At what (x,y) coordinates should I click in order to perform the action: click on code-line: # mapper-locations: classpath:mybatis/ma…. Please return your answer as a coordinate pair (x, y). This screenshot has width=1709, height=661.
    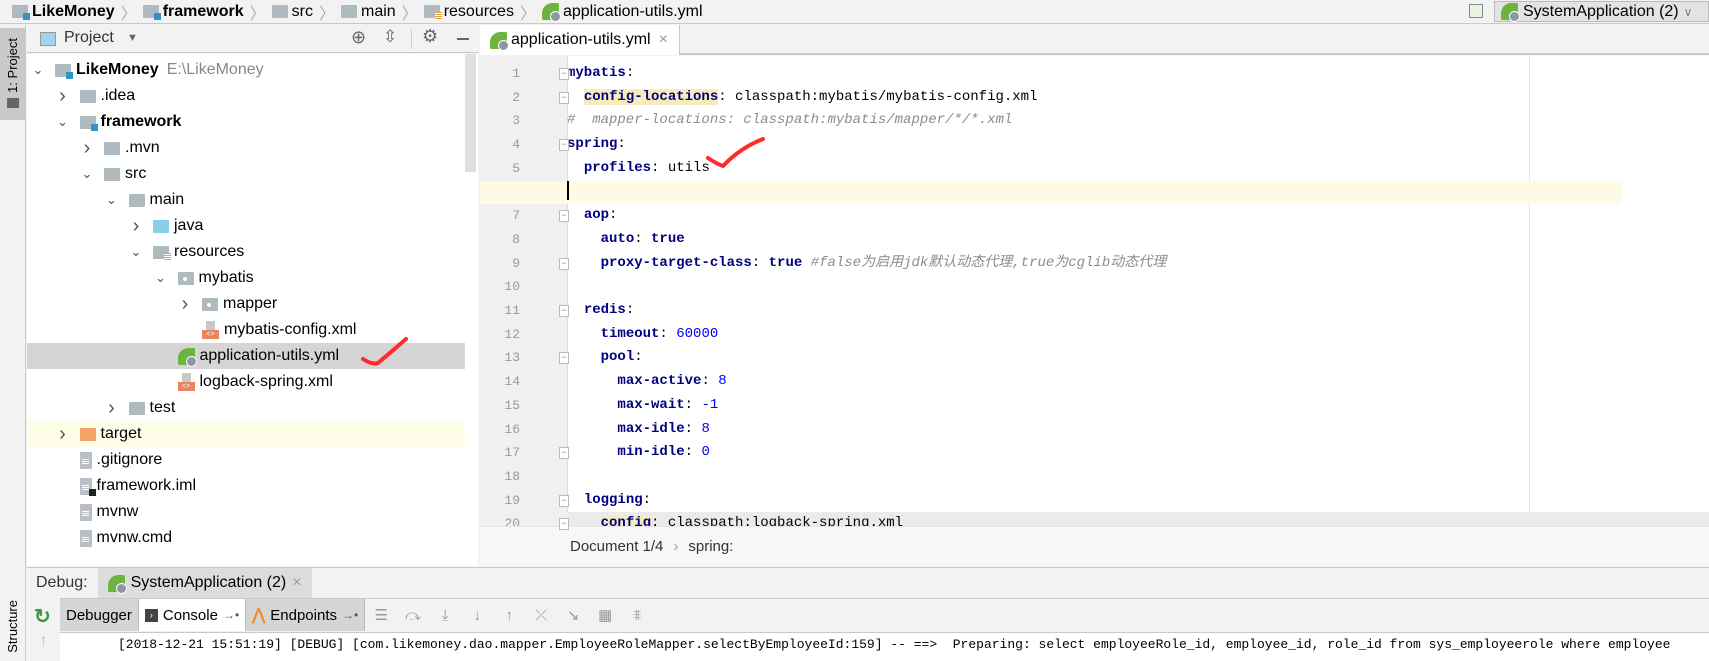
    Looking at the image, I should click on (1138, 121).